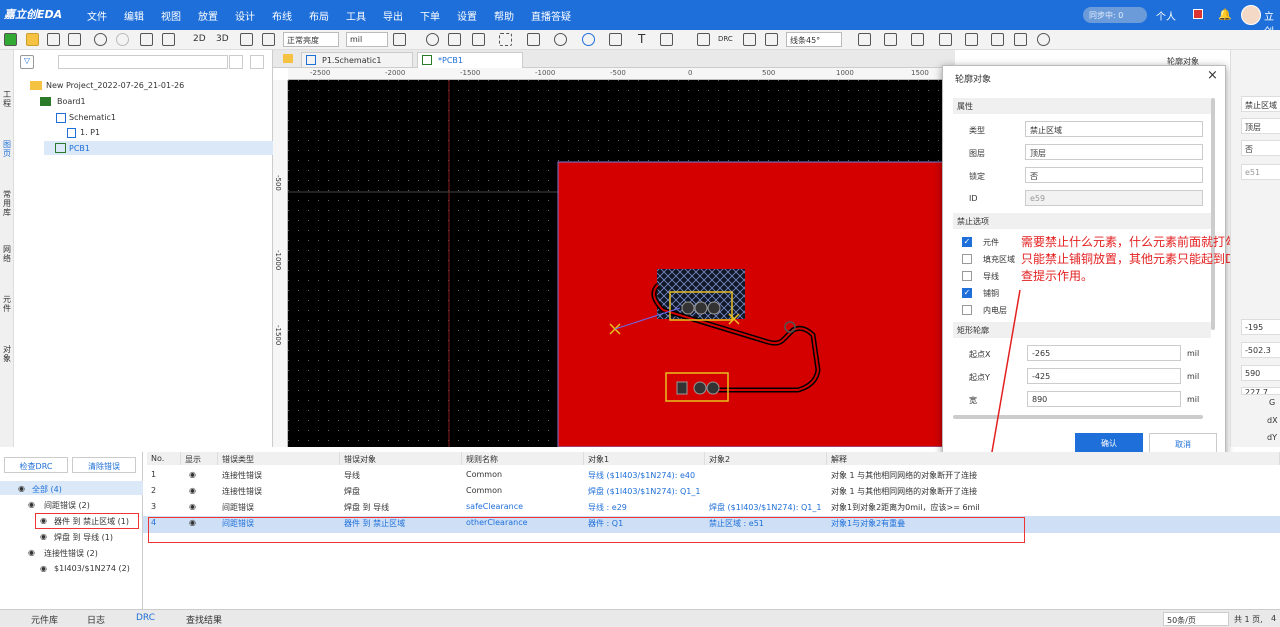 This screenshot has height=627, width=1280. What do you see at coordinates (357, 60) in the screenshot?
I see `tab-schematic: P1.Schematic1` at bounding box center [357, 60].